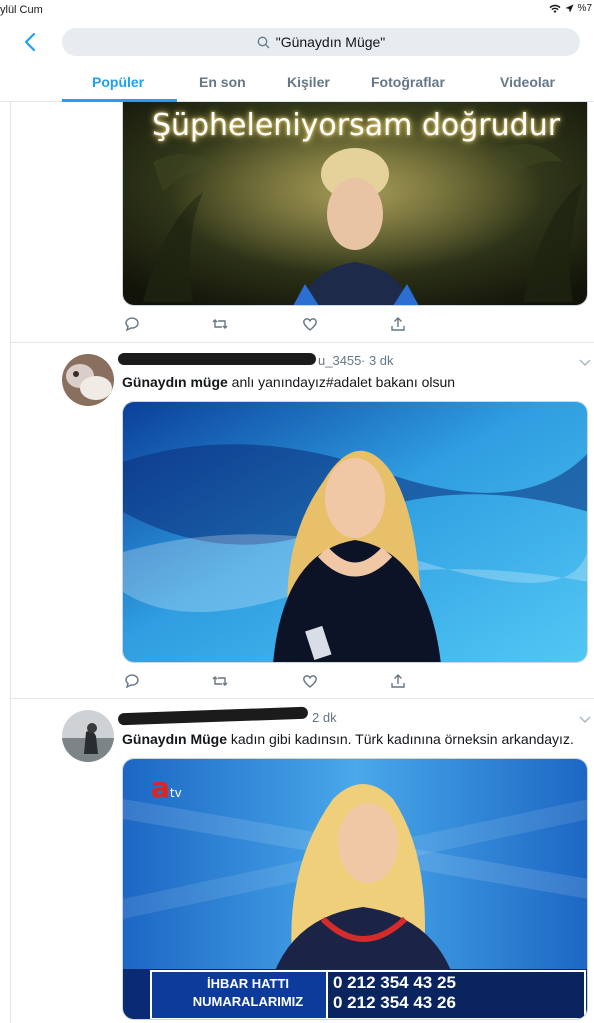 Image resolution: width=594 pixels, height=1023 pixels. What do you see at coordinates (263, 42) in the screenshot?
I see `search-icon` at bounding box center [263, 42].